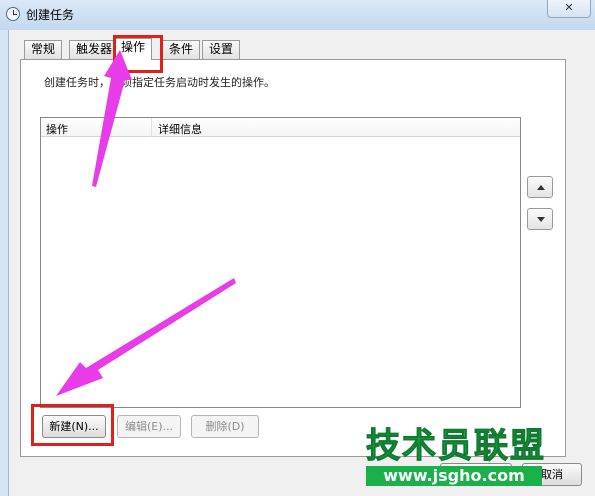  I want to click on watermark-logo: 技术员联盟 www.jsgho.com, so click(456, 457).